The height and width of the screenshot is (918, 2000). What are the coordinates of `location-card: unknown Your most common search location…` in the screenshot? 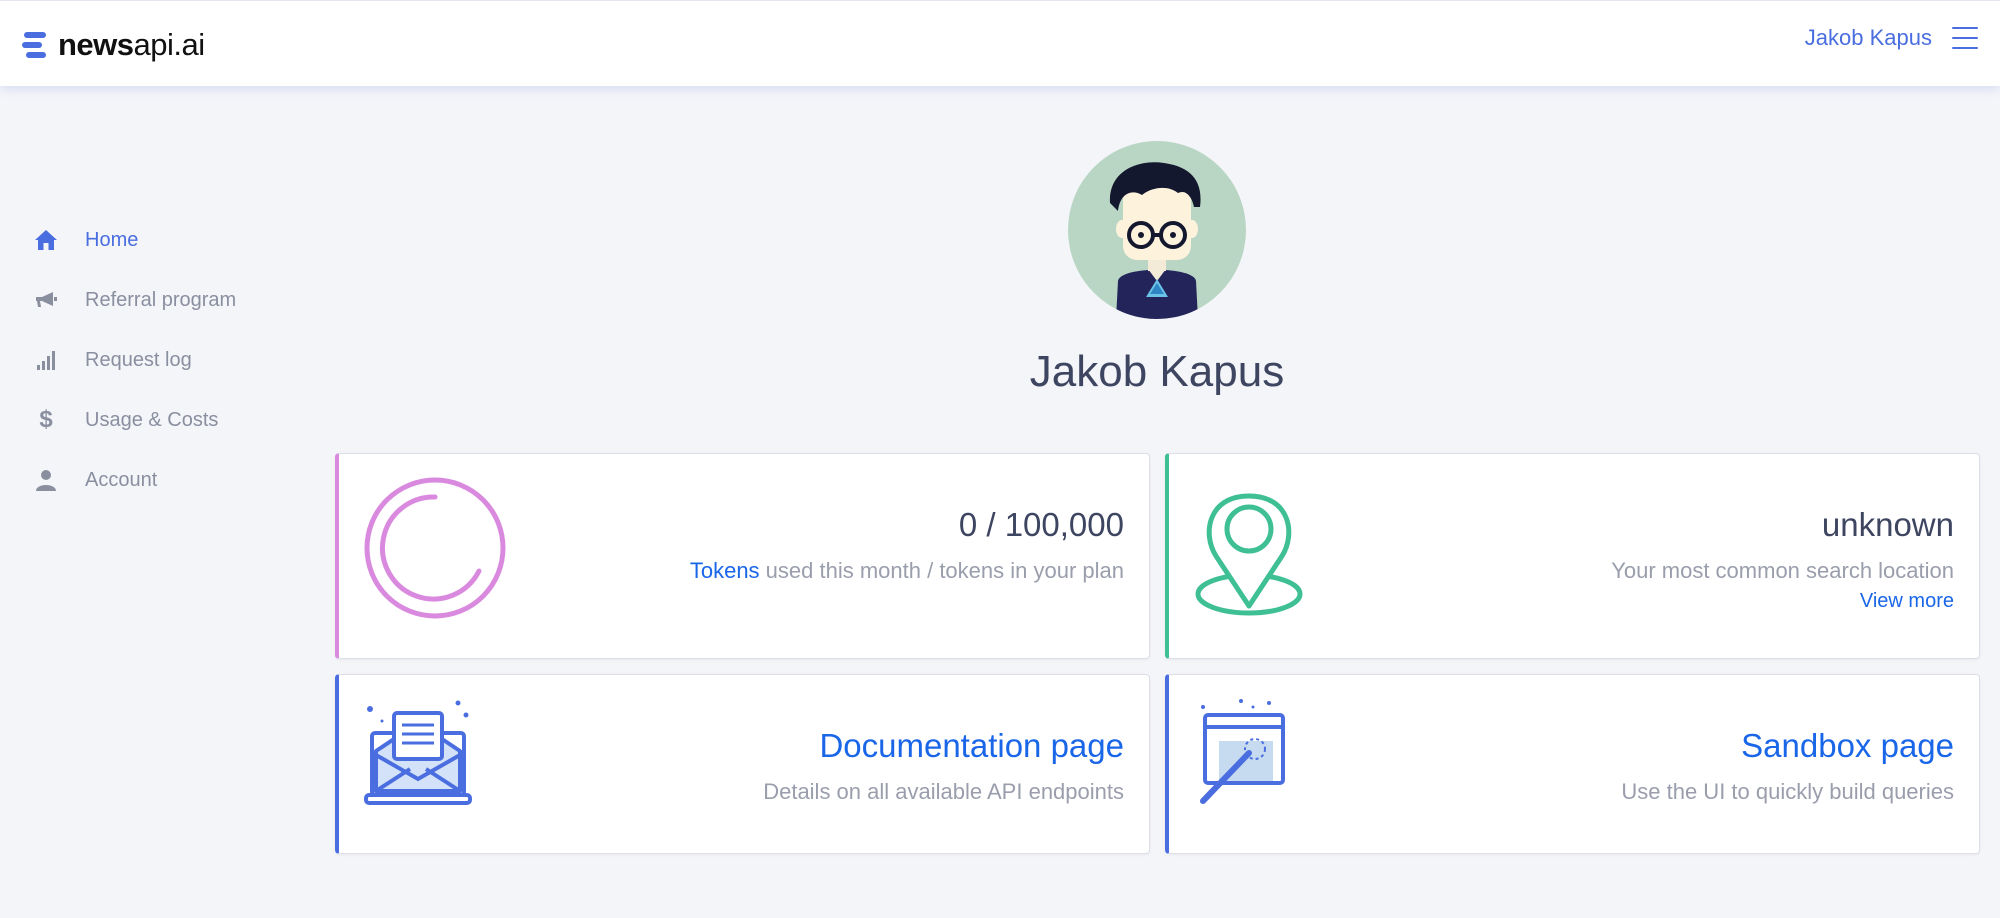 It's located at (1572, 556).